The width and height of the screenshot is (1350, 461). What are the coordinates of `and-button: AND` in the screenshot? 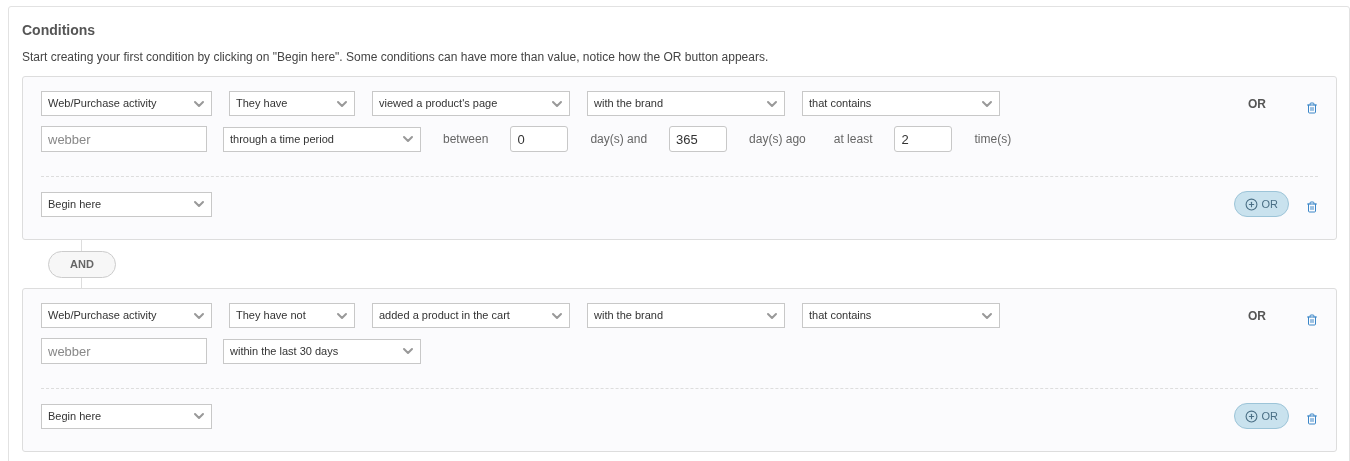 It's located at (82, 264).